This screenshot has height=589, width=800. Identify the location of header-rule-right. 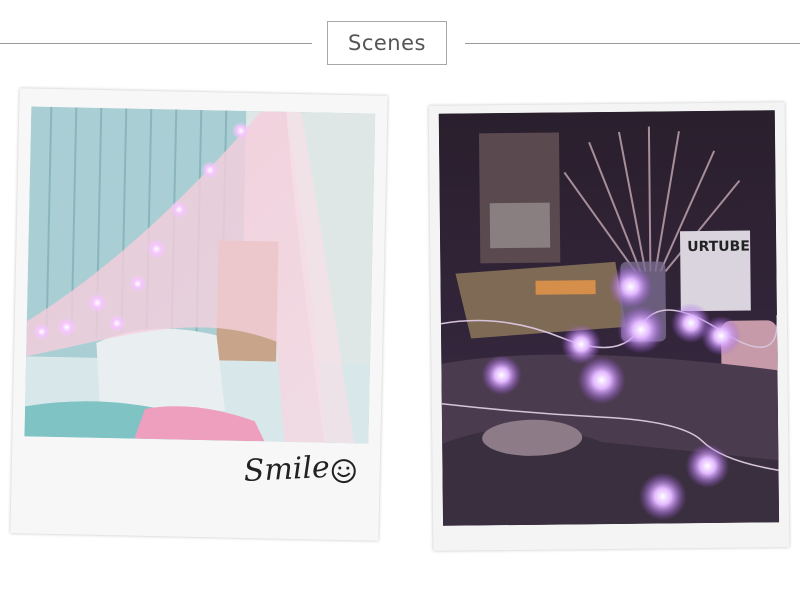
(632, 43).